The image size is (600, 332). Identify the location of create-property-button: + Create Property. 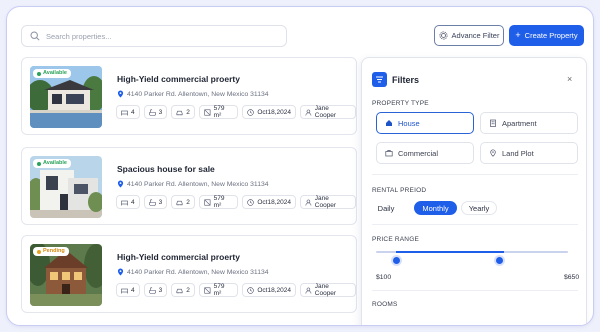
(546, 35).